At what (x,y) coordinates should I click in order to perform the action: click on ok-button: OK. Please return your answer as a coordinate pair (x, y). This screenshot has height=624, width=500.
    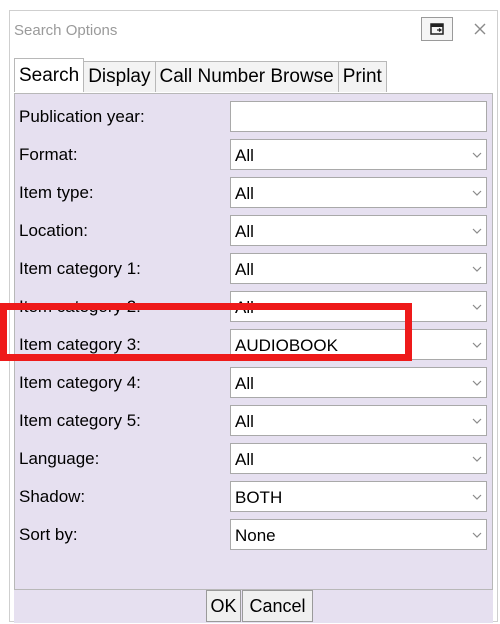
    Looking at the image, I should click on (223, 606).